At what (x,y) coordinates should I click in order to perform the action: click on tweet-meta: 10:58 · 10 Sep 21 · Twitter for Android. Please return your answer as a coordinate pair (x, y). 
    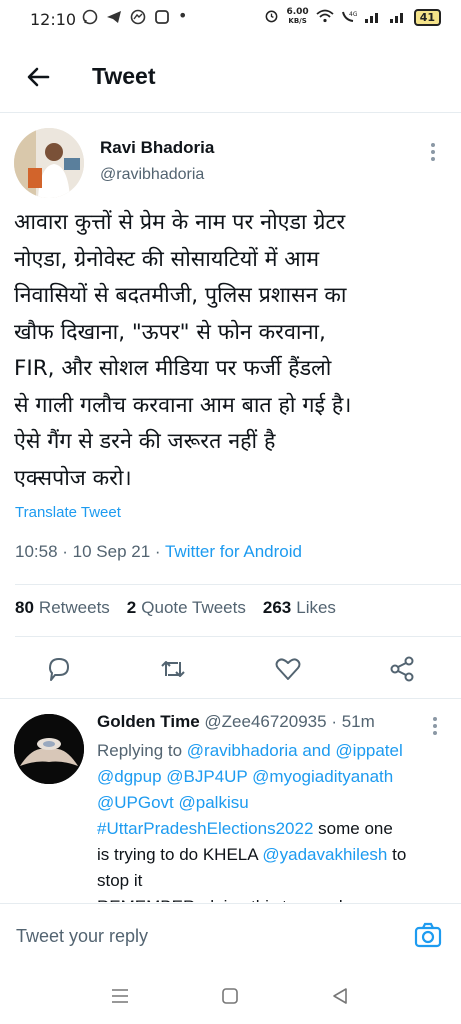
    Looking at the image, I should click on (158, 552).